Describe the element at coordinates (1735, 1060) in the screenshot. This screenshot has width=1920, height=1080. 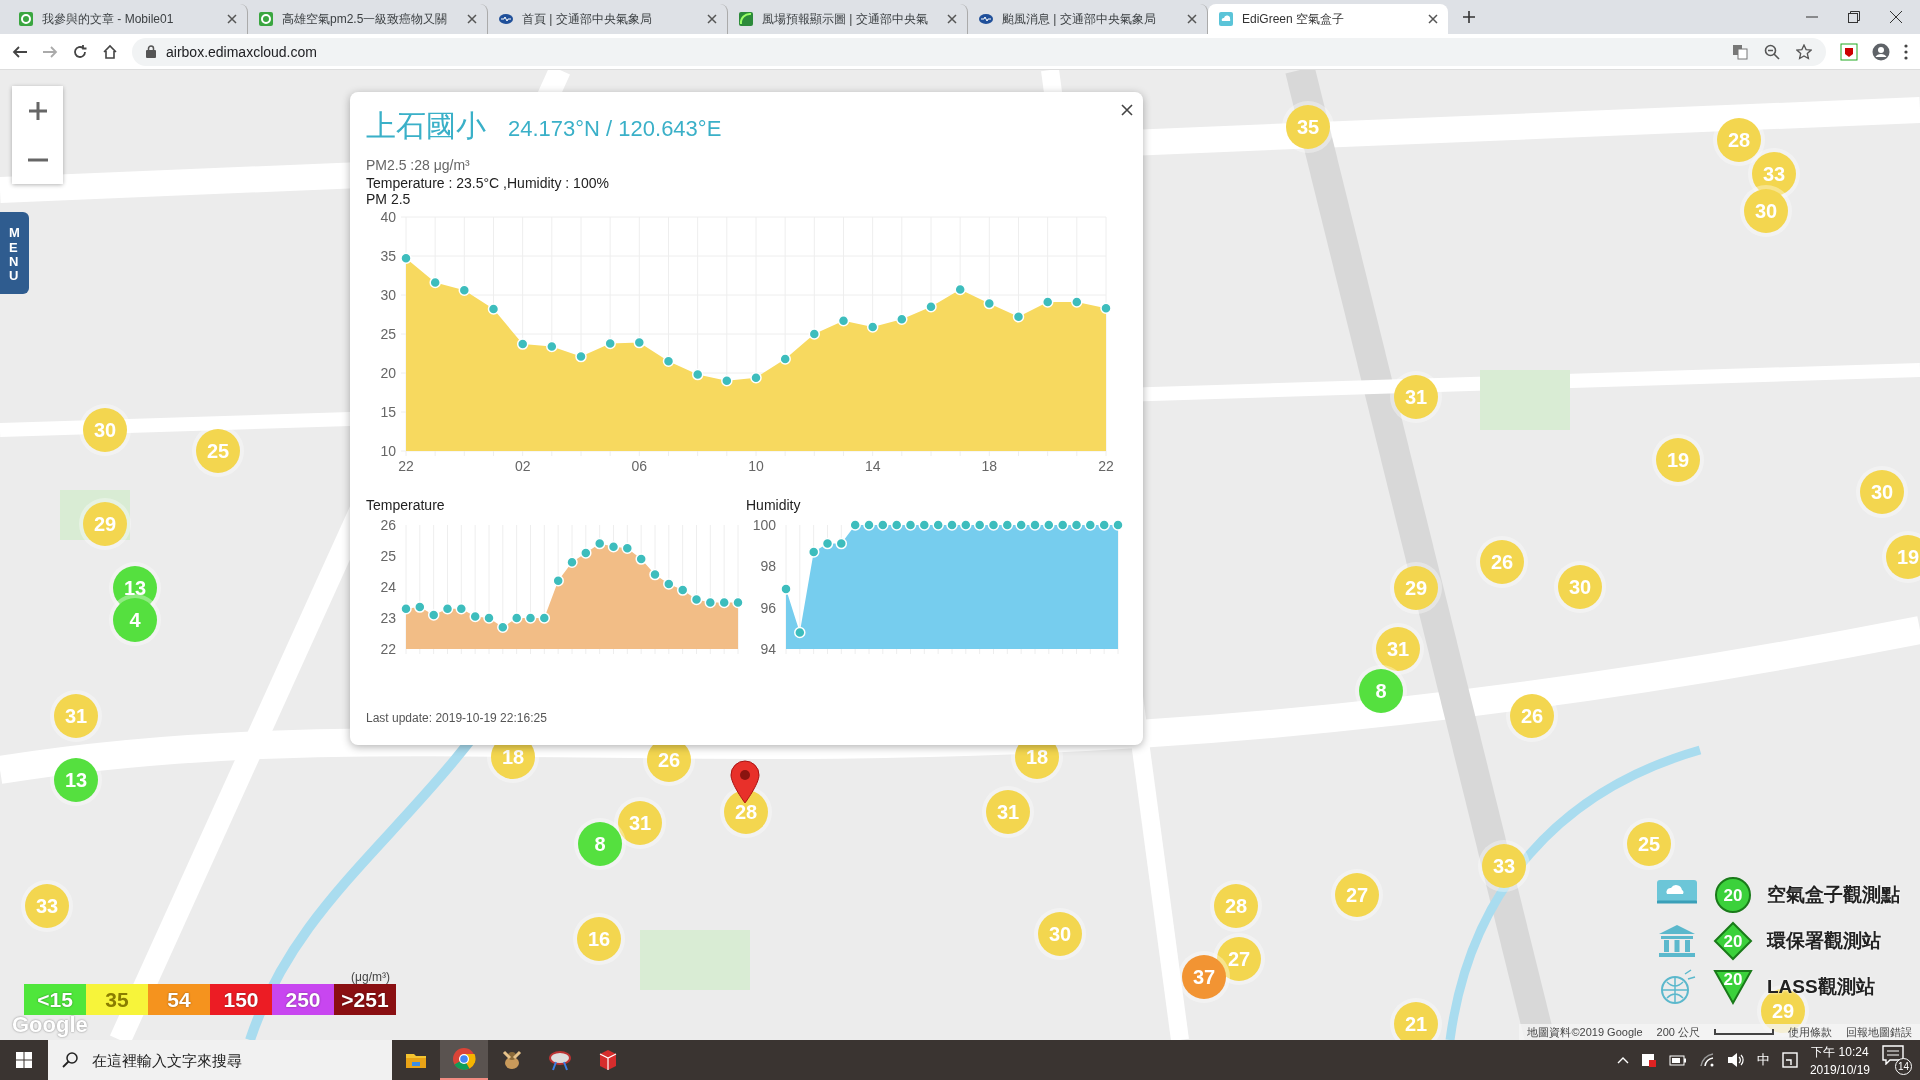
I see `volume-icon` at that location.